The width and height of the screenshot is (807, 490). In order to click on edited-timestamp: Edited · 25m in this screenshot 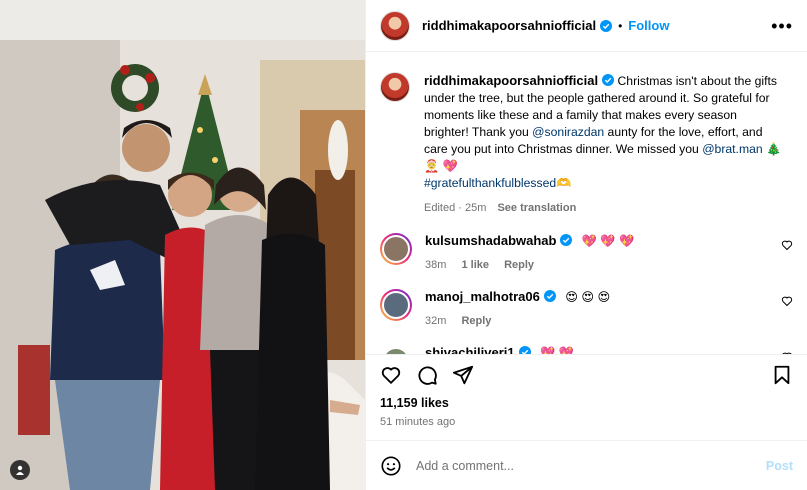, I will do `click(455, 208)`.